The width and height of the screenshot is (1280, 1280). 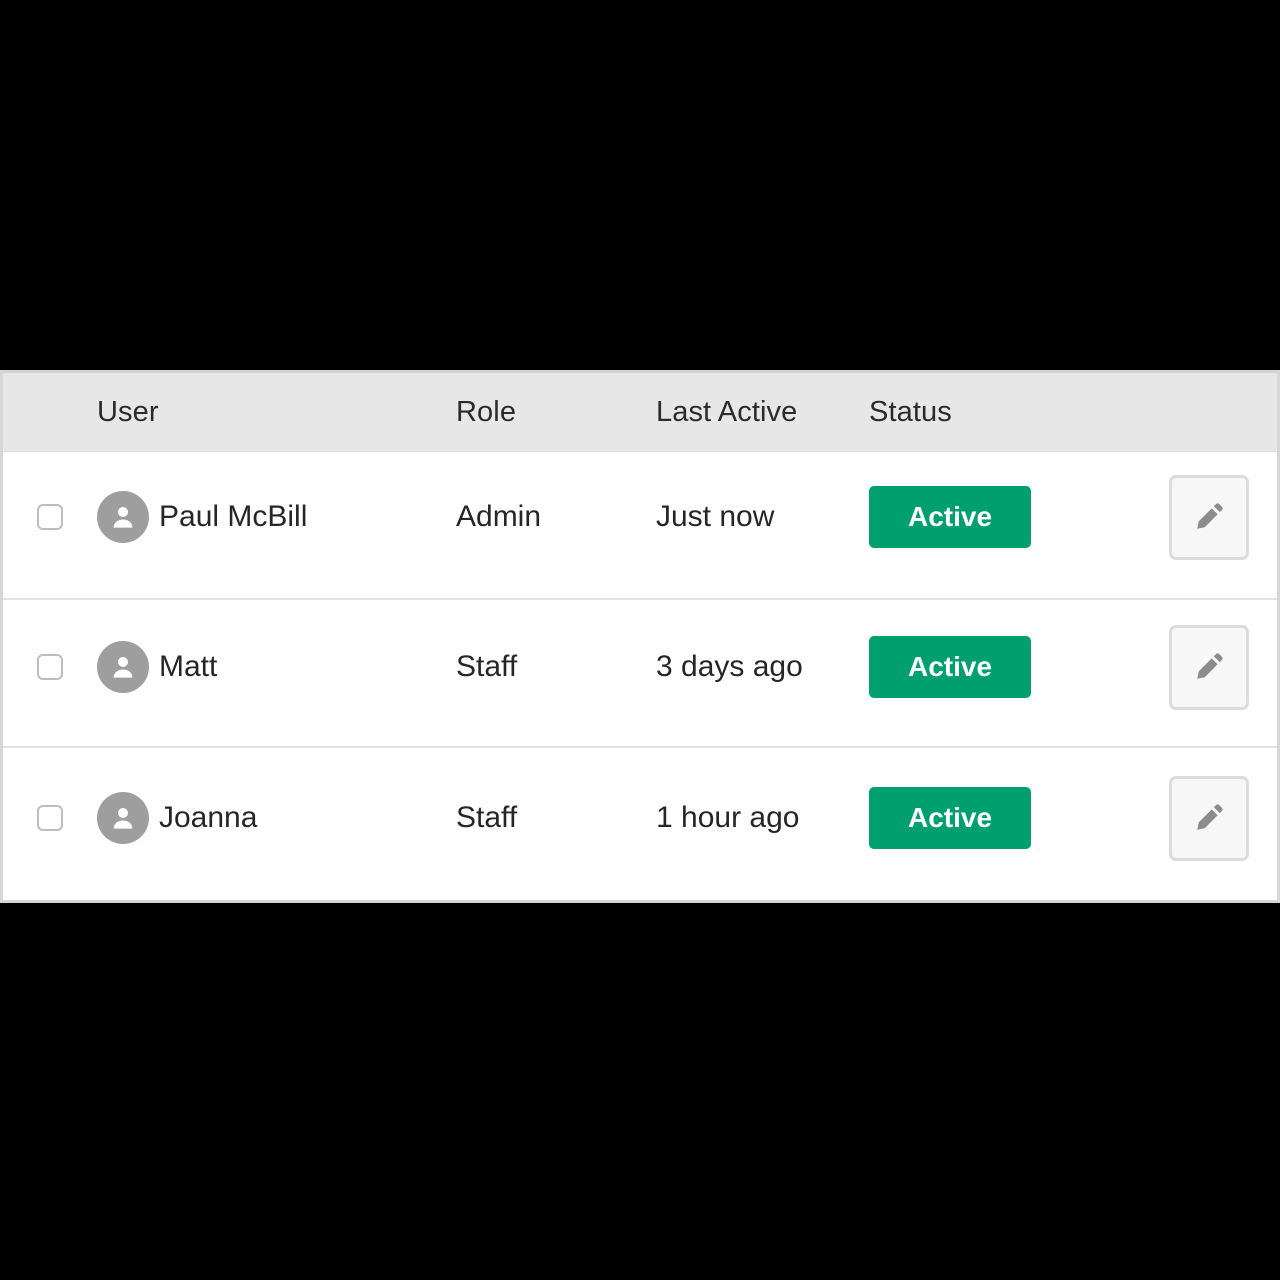 I want to click on header-status-cell: Status, so click(x=1005, y=412).